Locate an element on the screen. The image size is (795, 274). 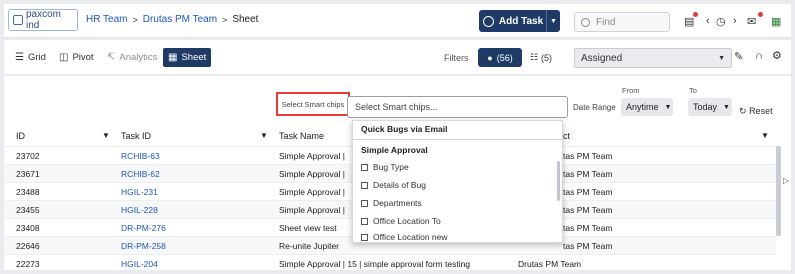
user-icon: ● is located at coordinates (490, 57).